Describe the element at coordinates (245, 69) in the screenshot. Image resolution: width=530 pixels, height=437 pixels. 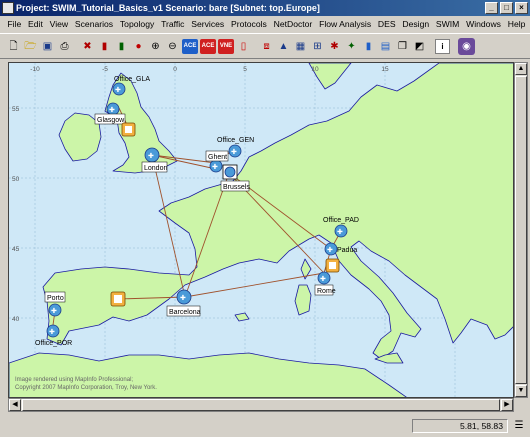
I see `lon-tick-label: 5` at that location.